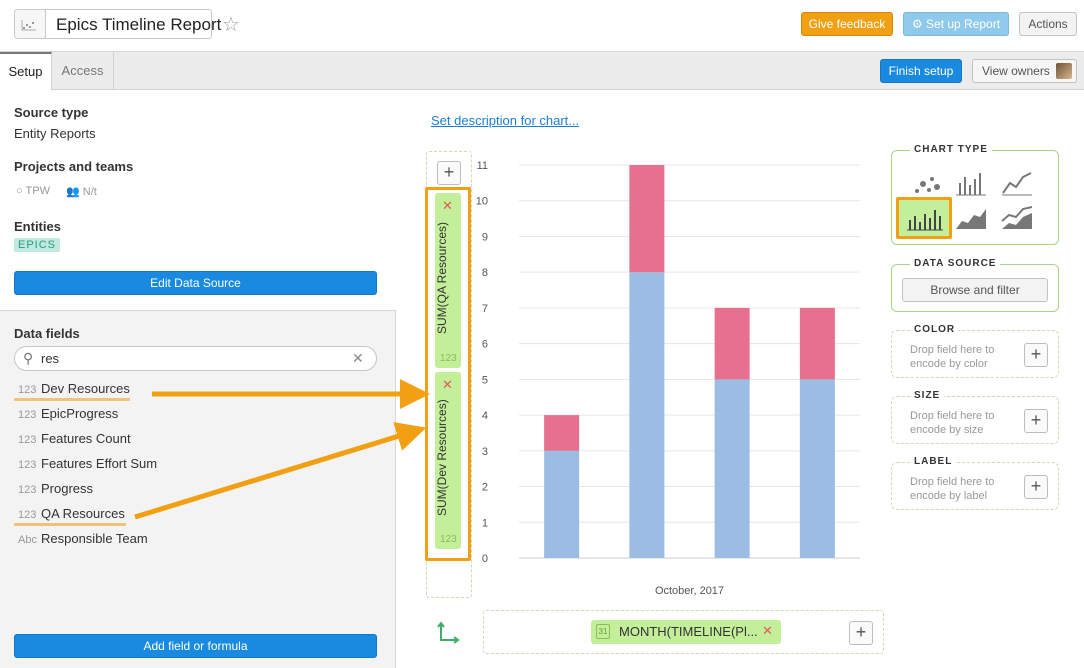 This screenshot has width=1084, height=668. What do you see at coordinates (55, 133) in the screenshot?
I see `source-type-value: Entity Reports` at bounding box center [55, 133].